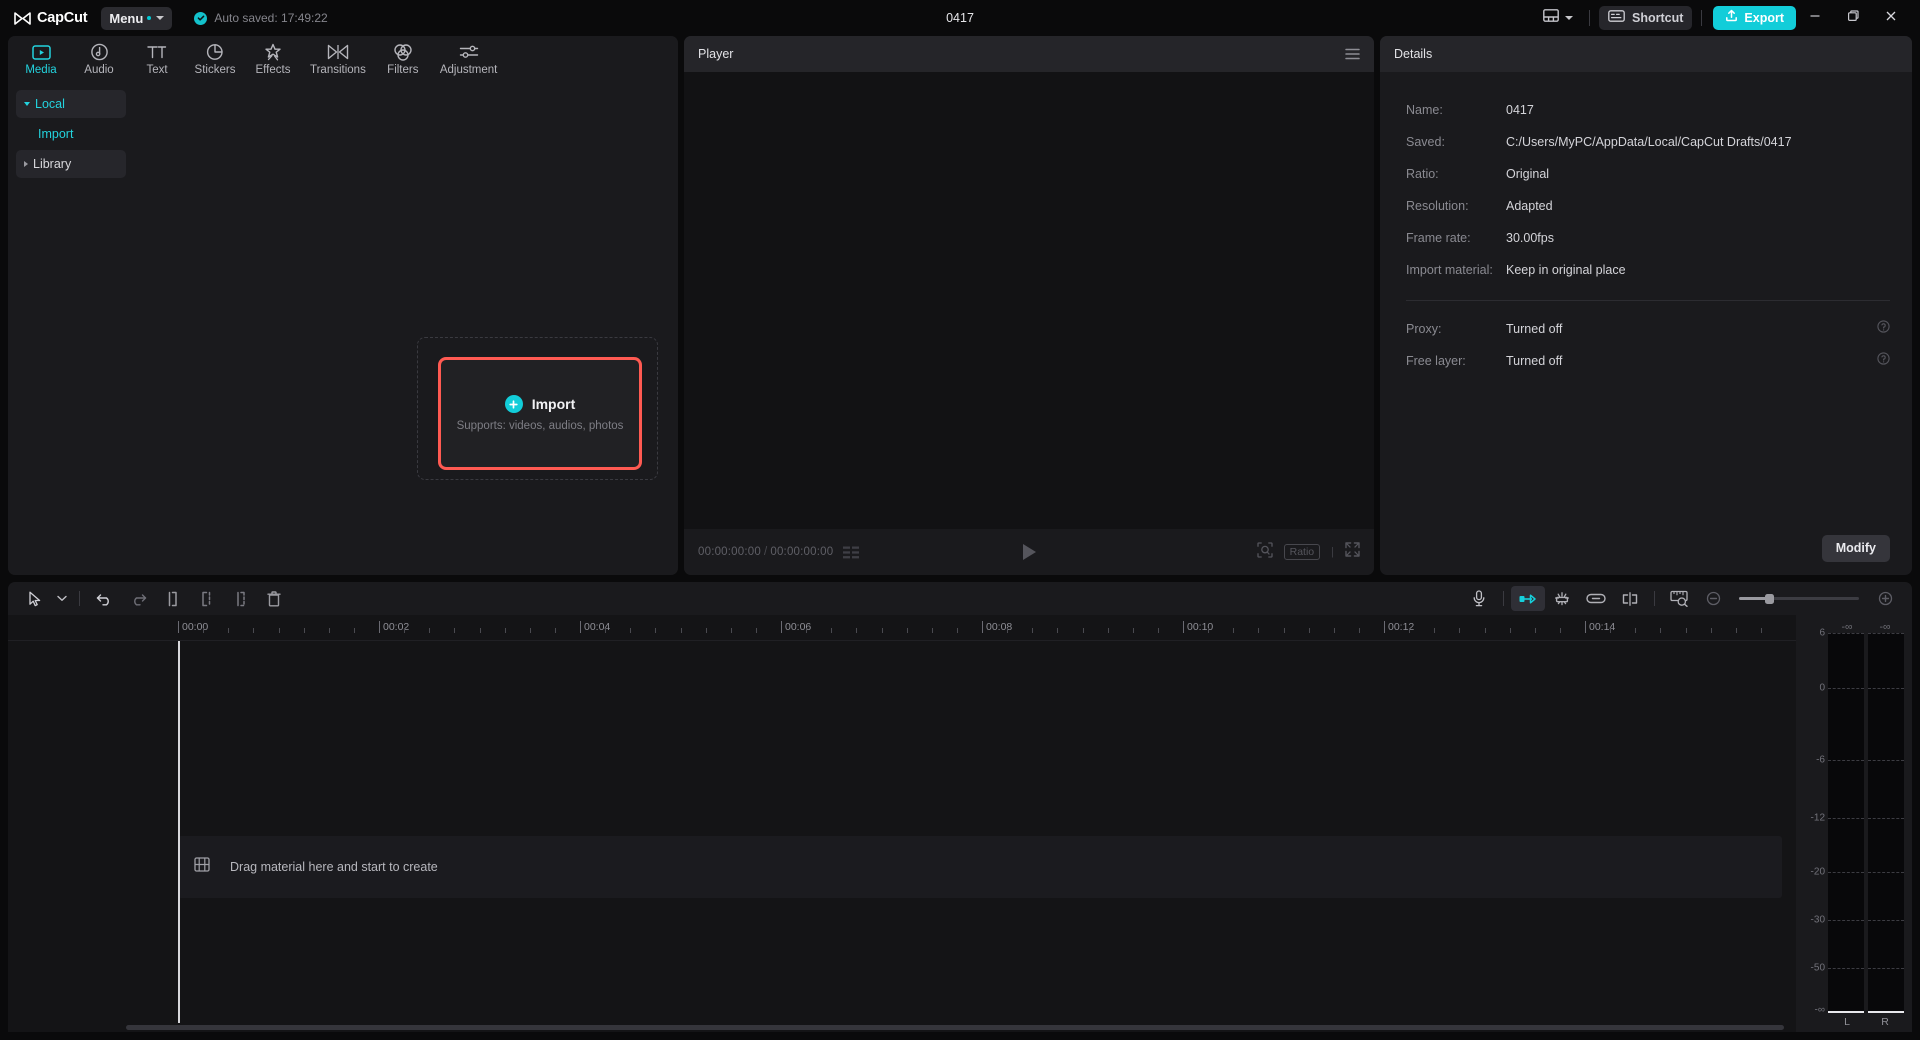  What do you see at coordinates (1853, 18) in the screenshot?
I see `maximize-button` at bounding box center [1853, 18].